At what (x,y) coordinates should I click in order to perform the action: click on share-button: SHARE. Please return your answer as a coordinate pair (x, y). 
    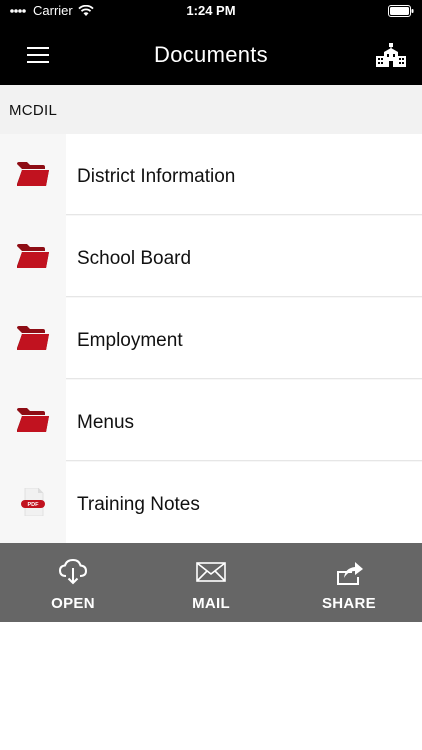
    Looking at the image, I should click on (349, 582).